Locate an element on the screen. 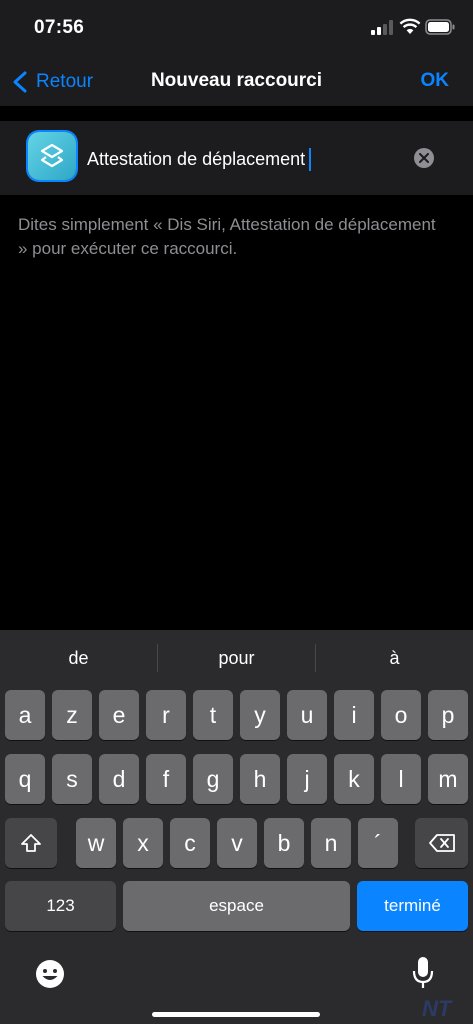  backspace-icon is located at coordinates (441, 843).